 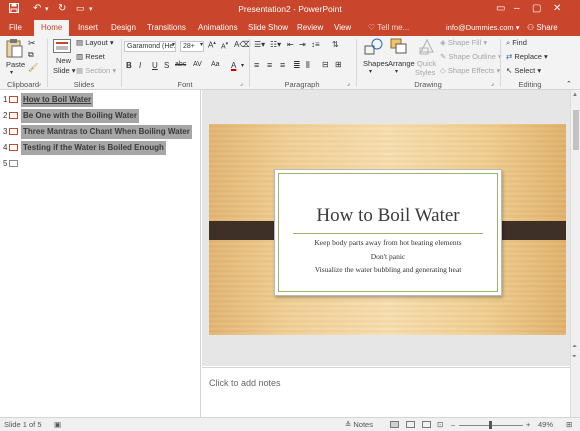 What do you see at coordinates (275, 44) in the screenshot?
I see `numbering-icon: ☷▾` at bounding box center [275, 44].